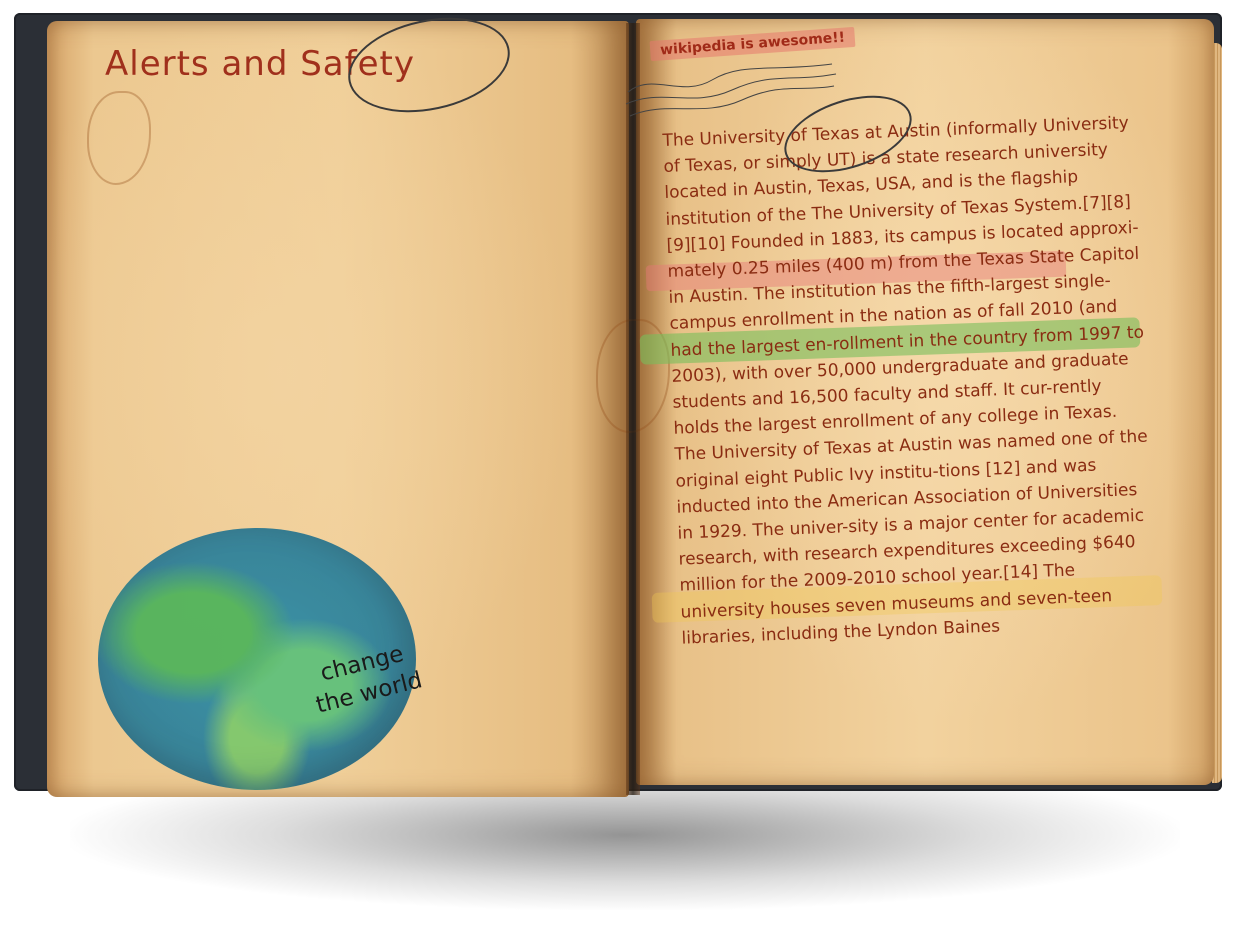  What do you see at coordinates (119, 138) in the screenshot?
I see `coffee-stain` at bounding box center [119, 138].